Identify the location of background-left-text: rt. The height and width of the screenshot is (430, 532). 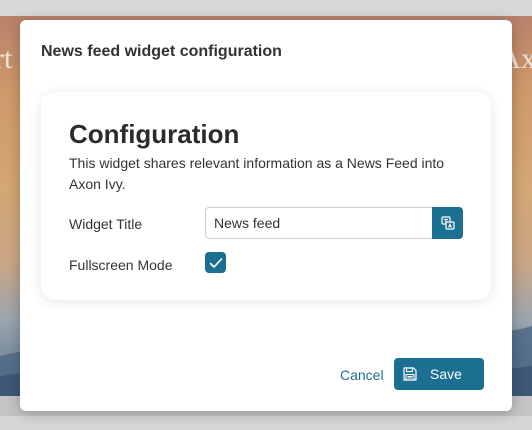
(6, 58).